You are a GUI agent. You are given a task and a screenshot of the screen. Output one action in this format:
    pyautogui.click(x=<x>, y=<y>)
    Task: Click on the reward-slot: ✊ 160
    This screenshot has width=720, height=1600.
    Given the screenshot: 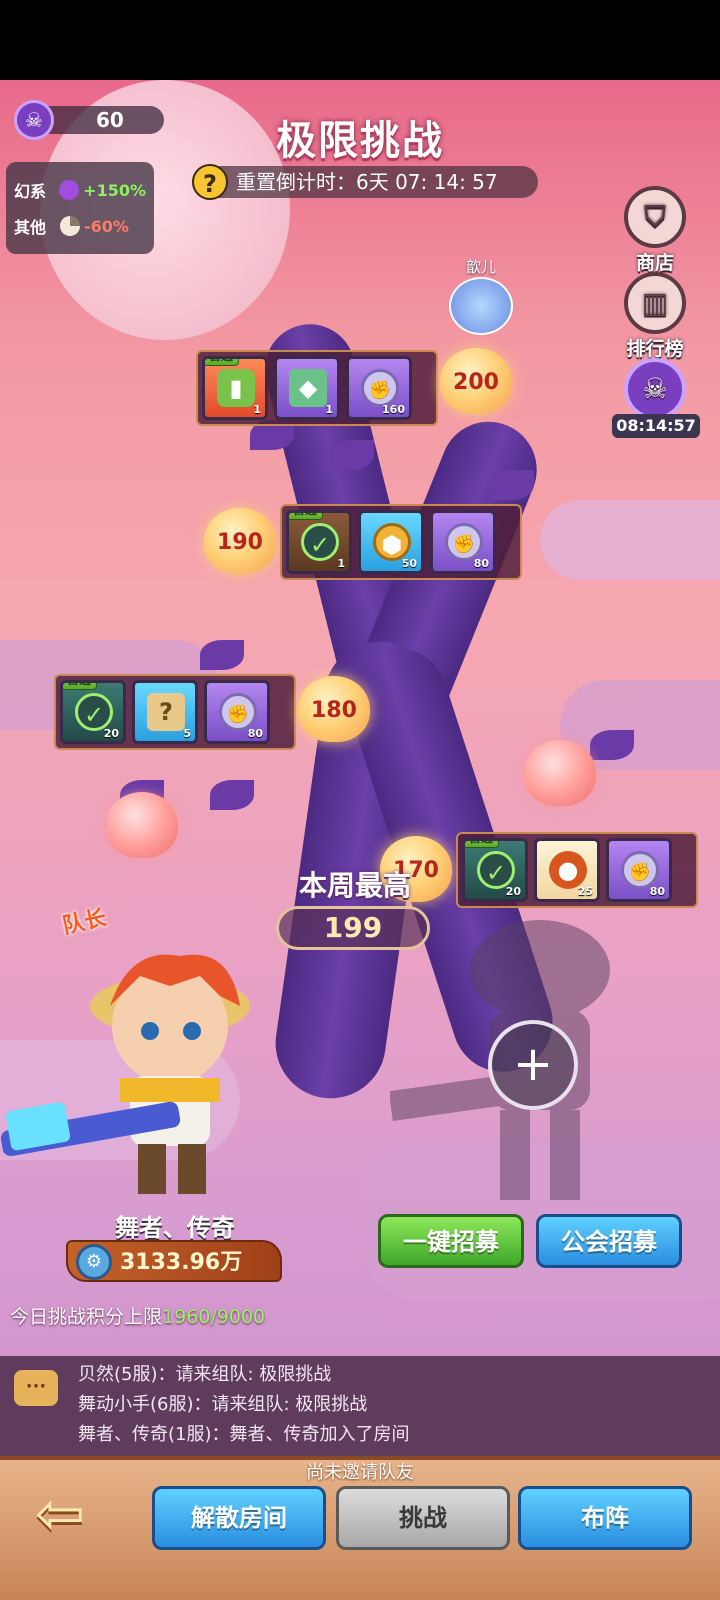 What is the action you would take?
    pyautogui.click(x=379, y=388)
    